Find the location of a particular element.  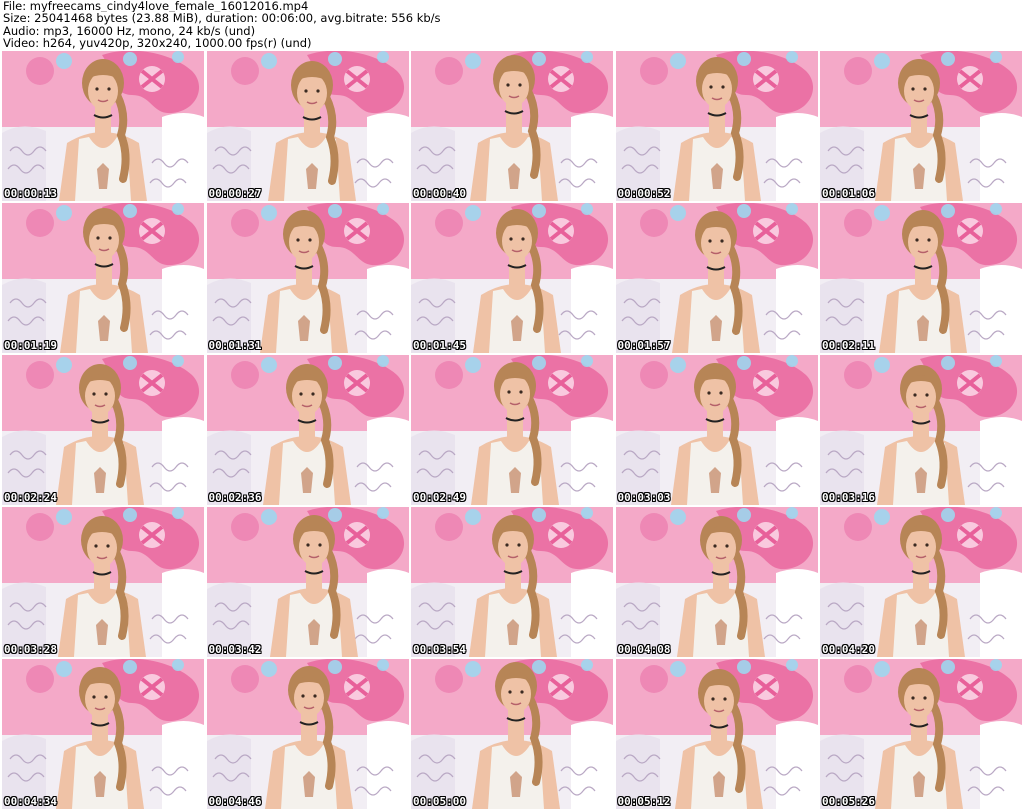

video-thumbnail: 00:02:49 is located at coordinates (512, 430).